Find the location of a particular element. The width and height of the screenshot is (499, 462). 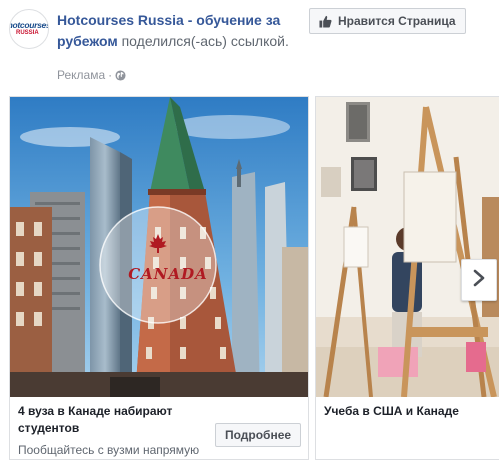

chevron-right-icon is located at coordinates (479, 280).